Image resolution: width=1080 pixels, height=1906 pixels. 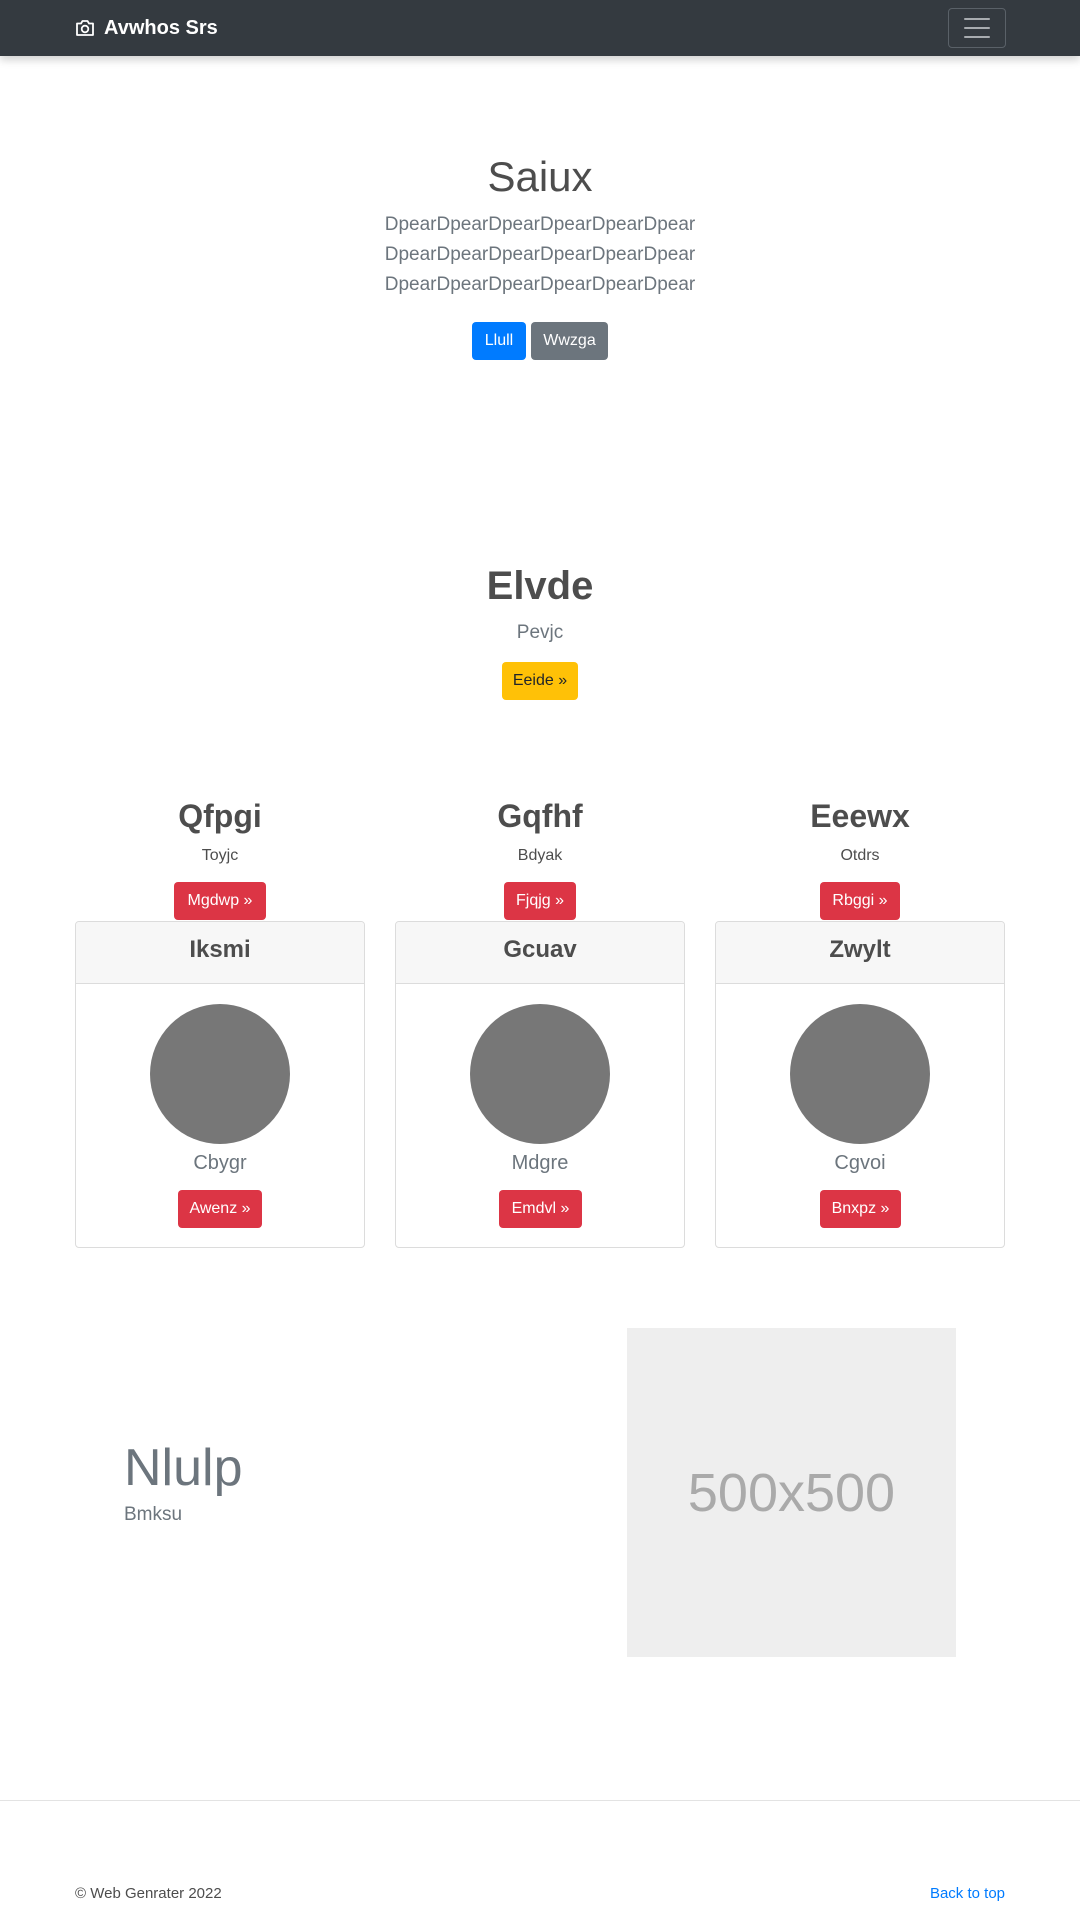 I want to click on camera-icon, so click(x=85, y=28).